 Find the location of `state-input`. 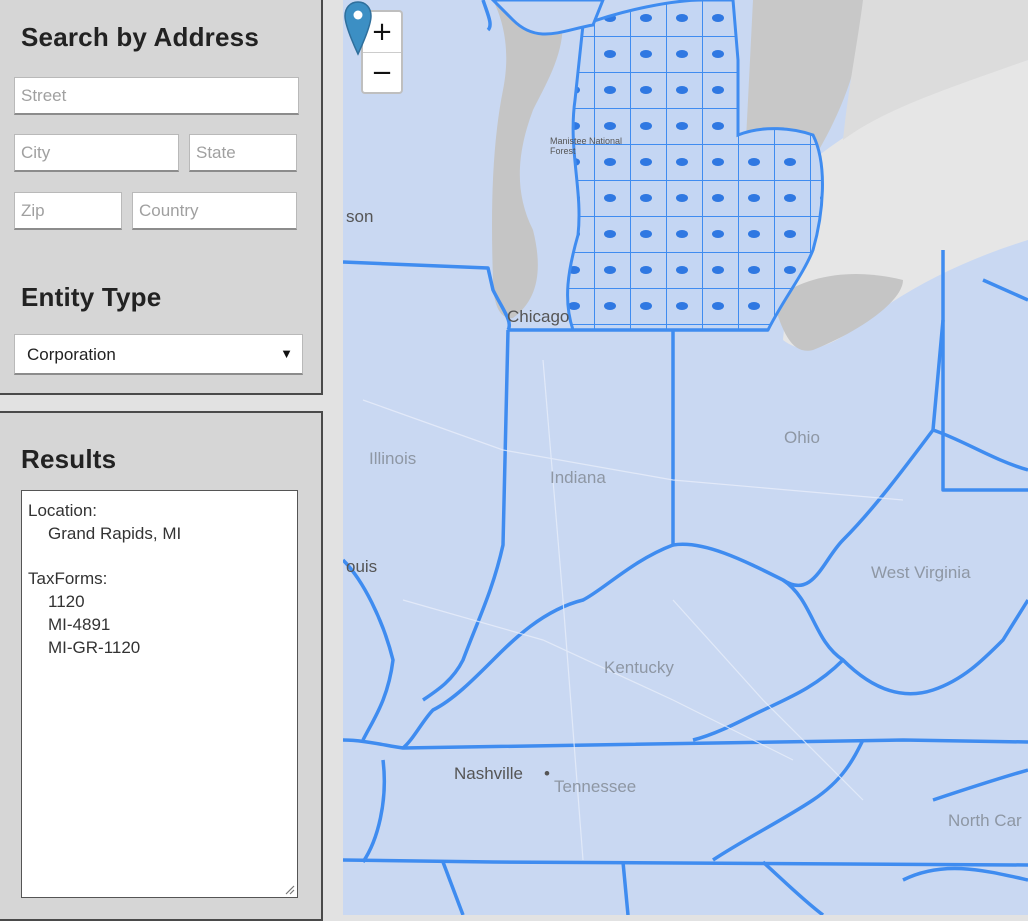

state-input is located at coordinates (243, 153).